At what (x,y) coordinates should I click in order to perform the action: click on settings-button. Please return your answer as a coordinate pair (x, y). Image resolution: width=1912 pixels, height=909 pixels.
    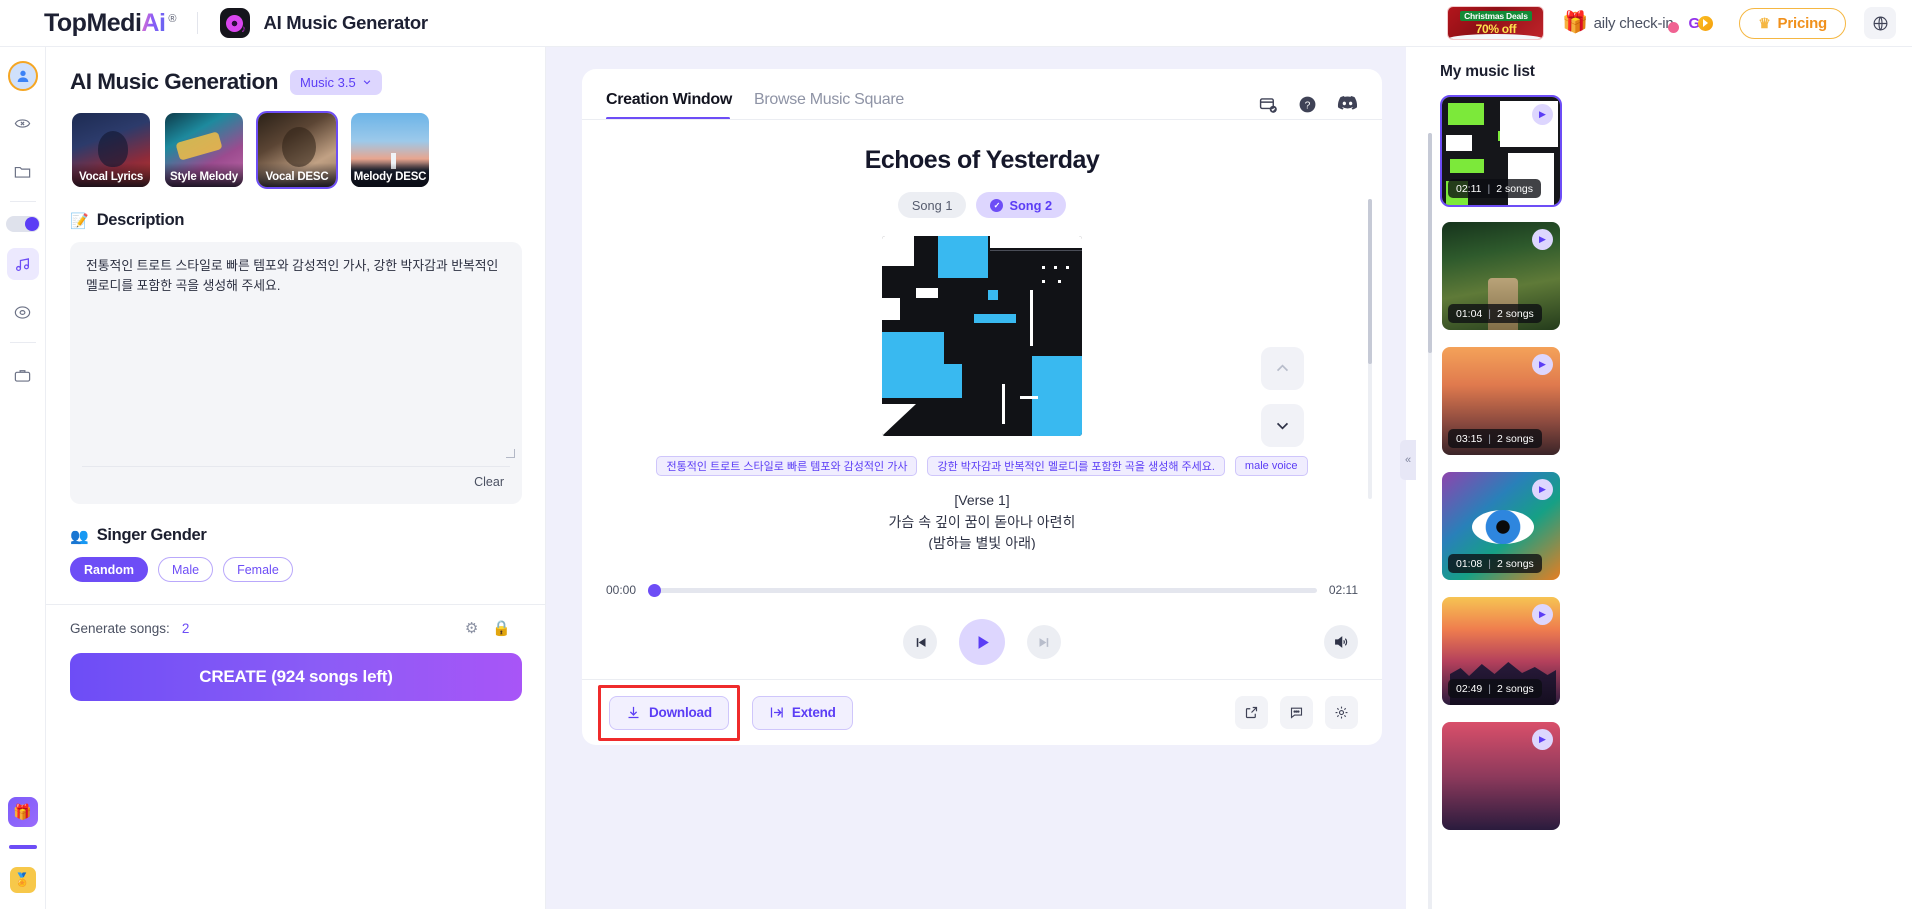
    Looking at the image, I should click on (1341, 712).